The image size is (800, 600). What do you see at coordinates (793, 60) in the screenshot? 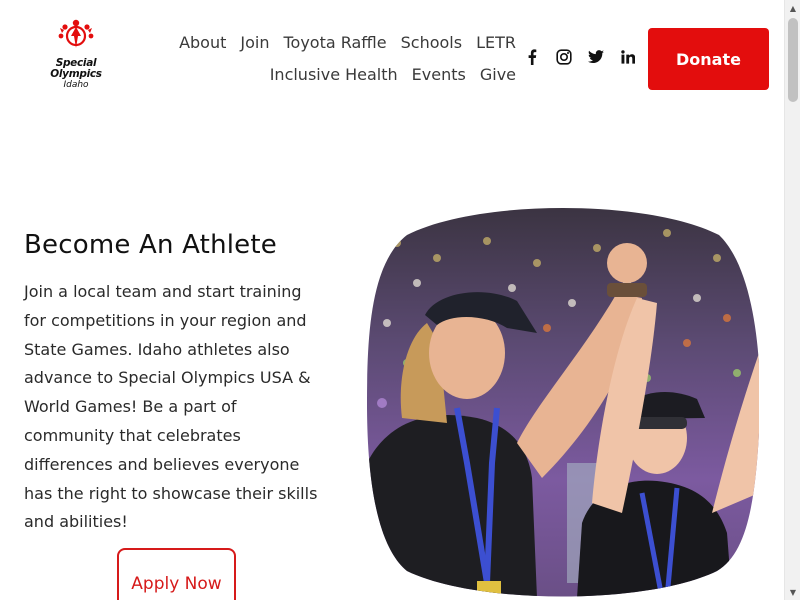
I see `scrollbar-thumb` at bounding box center [793, 60].